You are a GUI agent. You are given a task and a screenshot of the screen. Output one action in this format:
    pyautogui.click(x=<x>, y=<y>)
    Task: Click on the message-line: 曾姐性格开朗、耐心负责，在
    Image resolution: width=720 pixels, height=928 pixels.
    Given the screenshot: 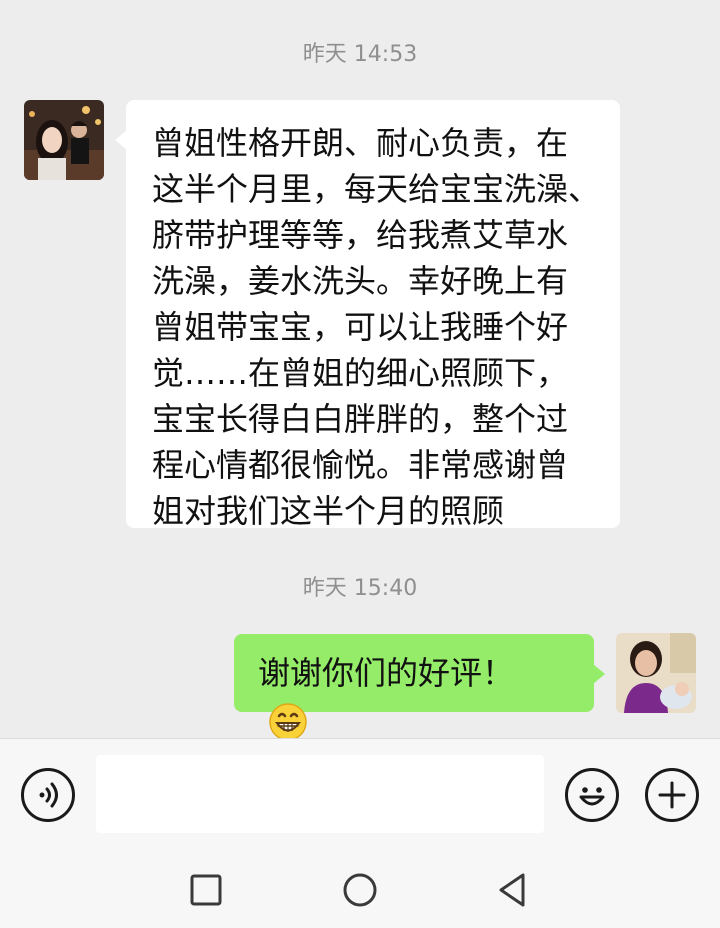 What is the action you would take?
    pyautogui.click(x=360, y=143)
    